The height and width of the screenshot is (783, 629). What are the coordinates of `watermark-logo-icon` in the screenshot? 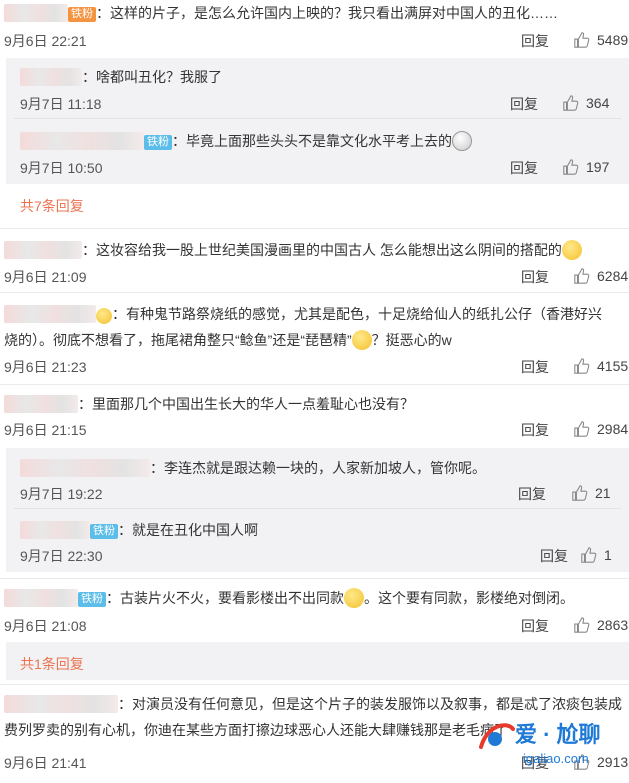 It's located at (497, 736).